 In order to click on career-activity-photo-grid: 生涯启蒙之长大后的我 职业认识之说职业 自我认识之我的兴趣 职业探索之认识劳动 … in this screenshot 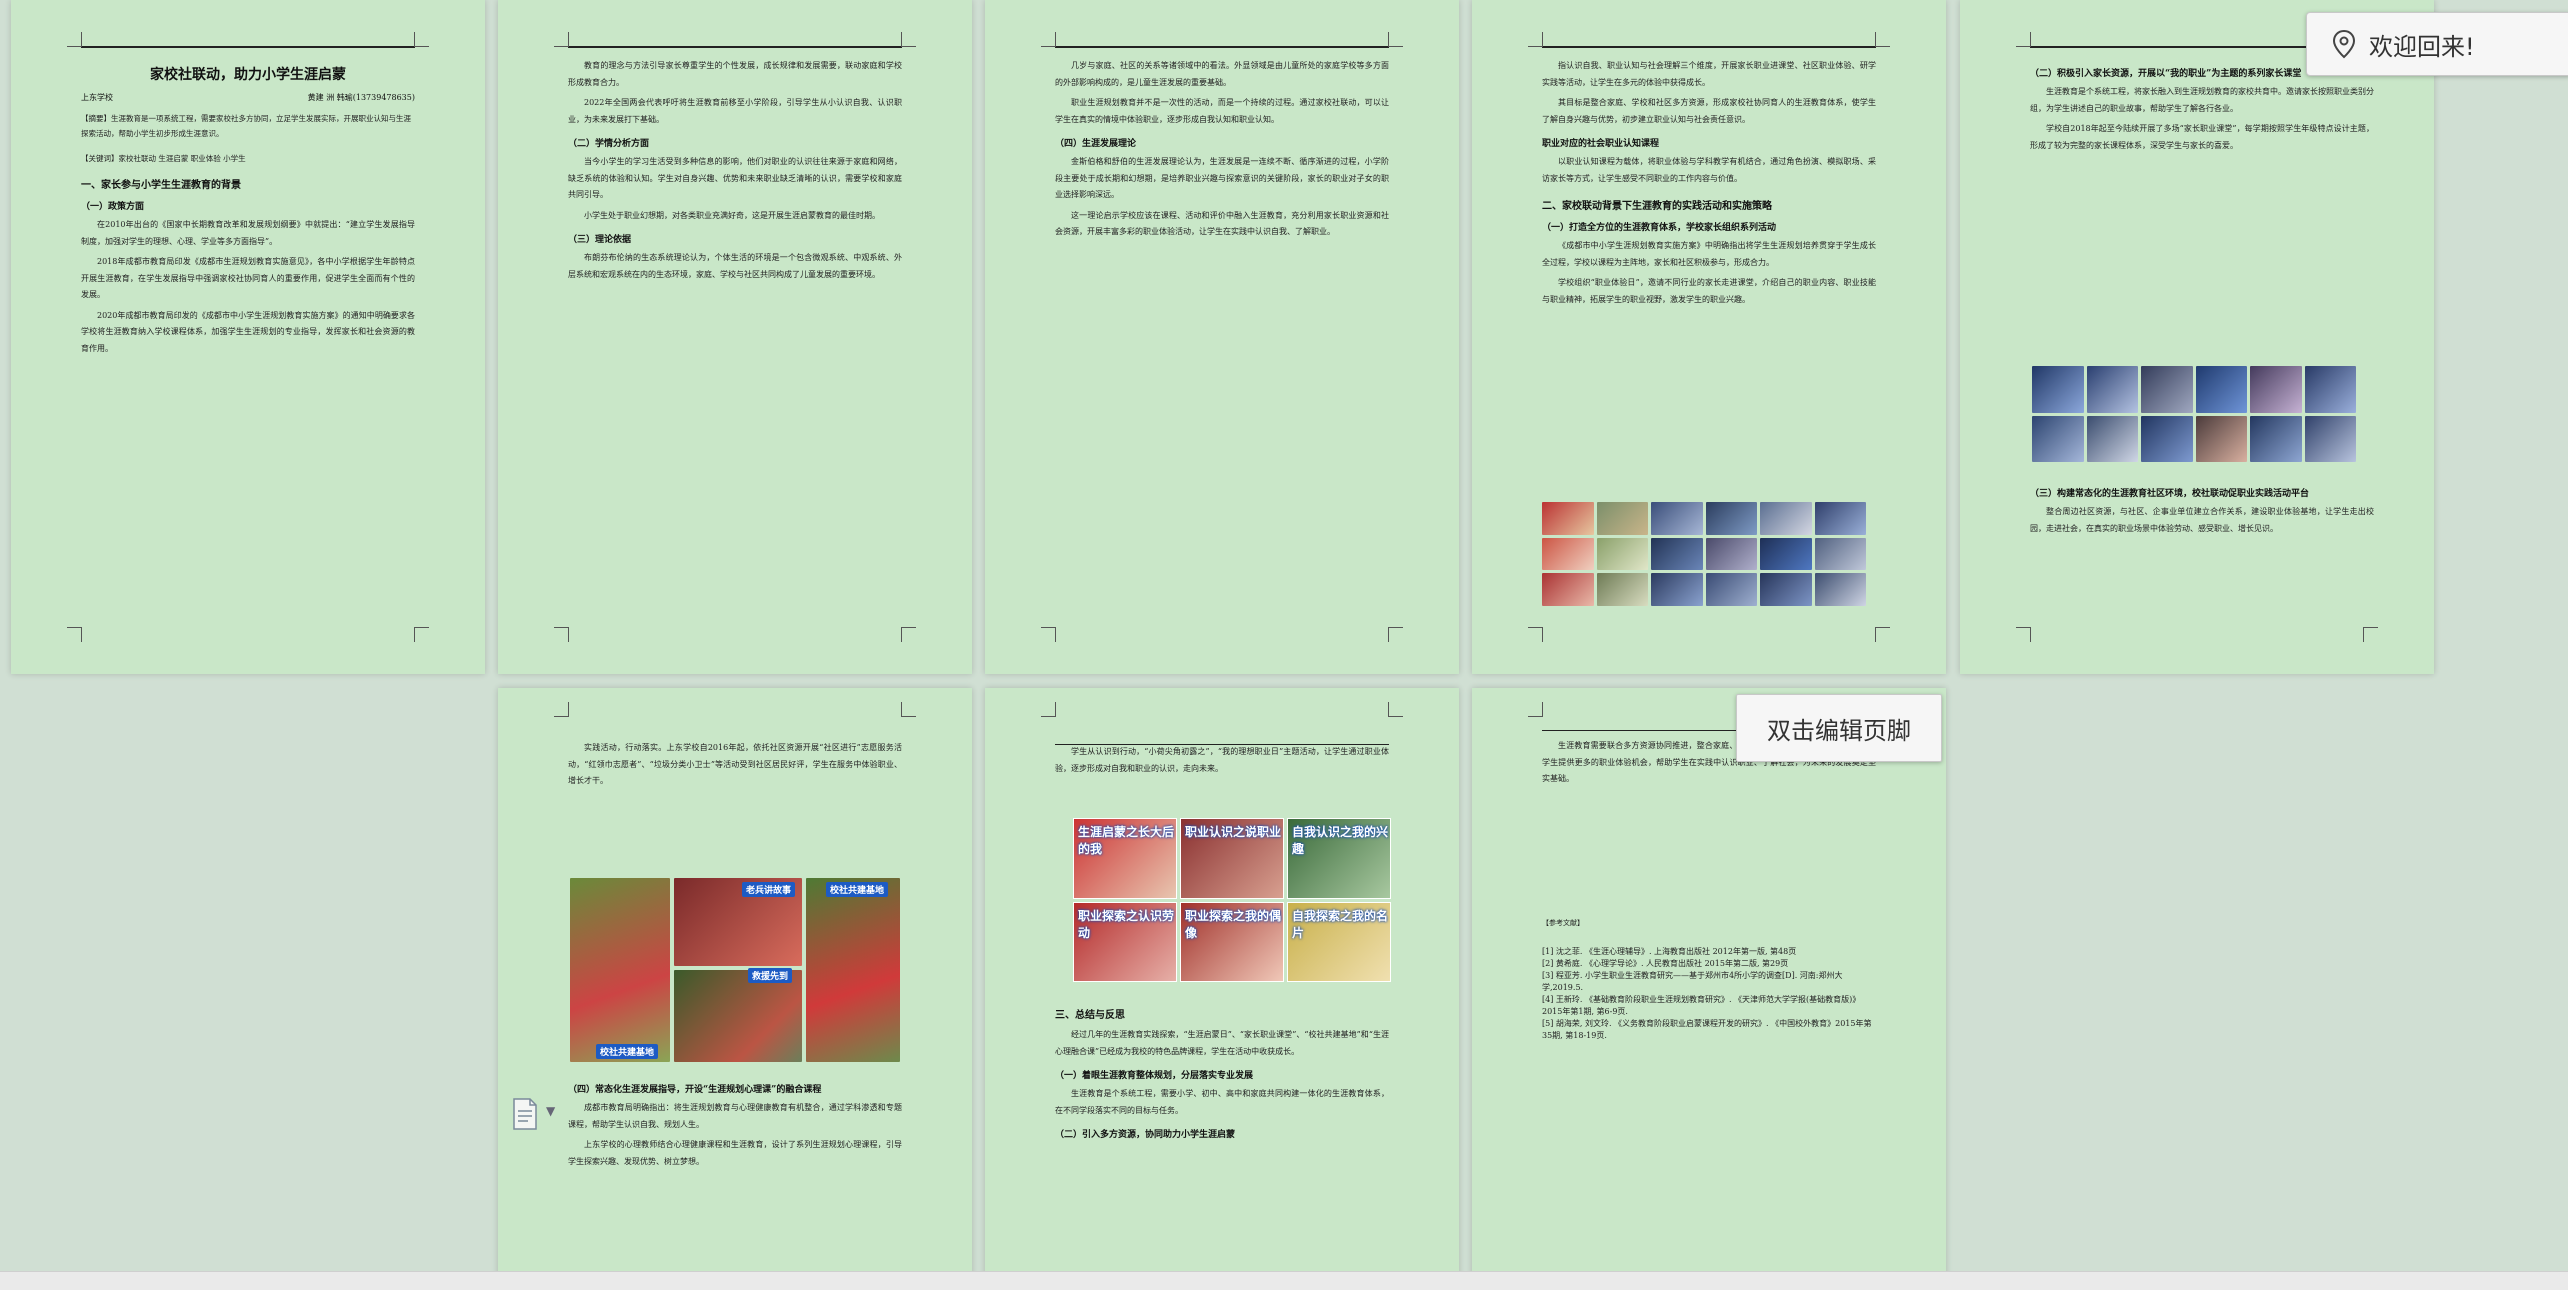, I will do `click(1232, 900)`.